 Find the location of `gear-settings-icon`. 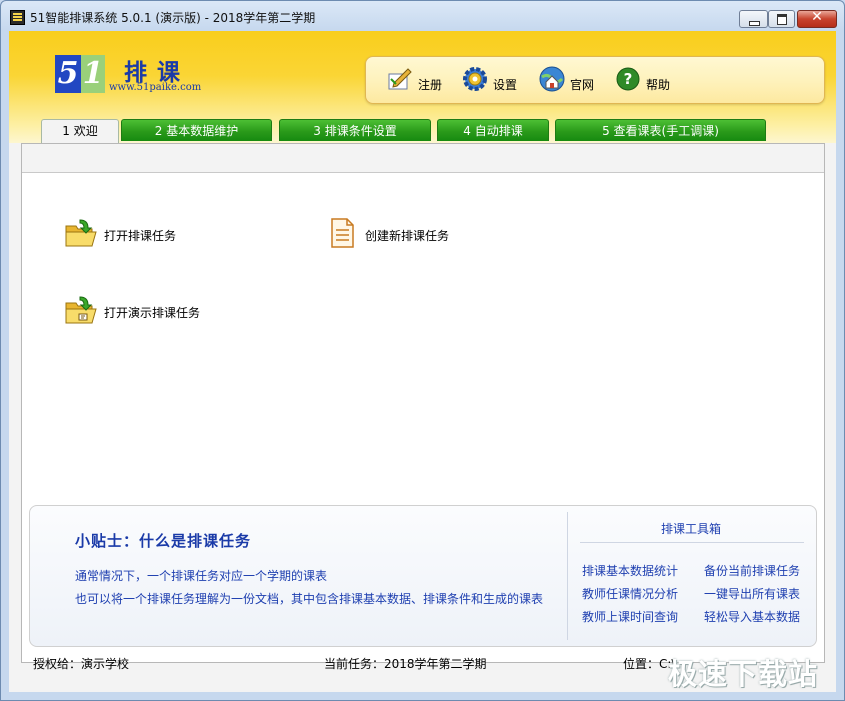

gear-settings-icon is located at coordinates (475, 79).